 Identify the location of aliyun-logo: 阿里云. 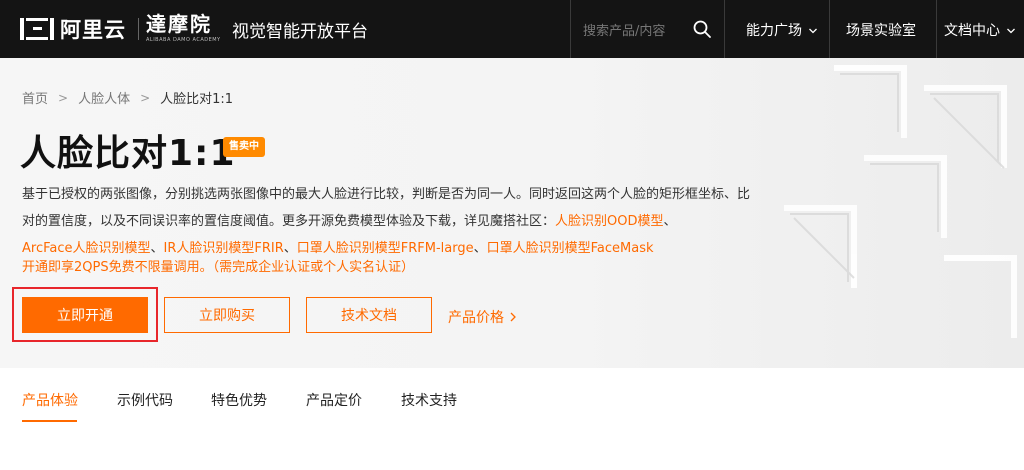
(73, 29).